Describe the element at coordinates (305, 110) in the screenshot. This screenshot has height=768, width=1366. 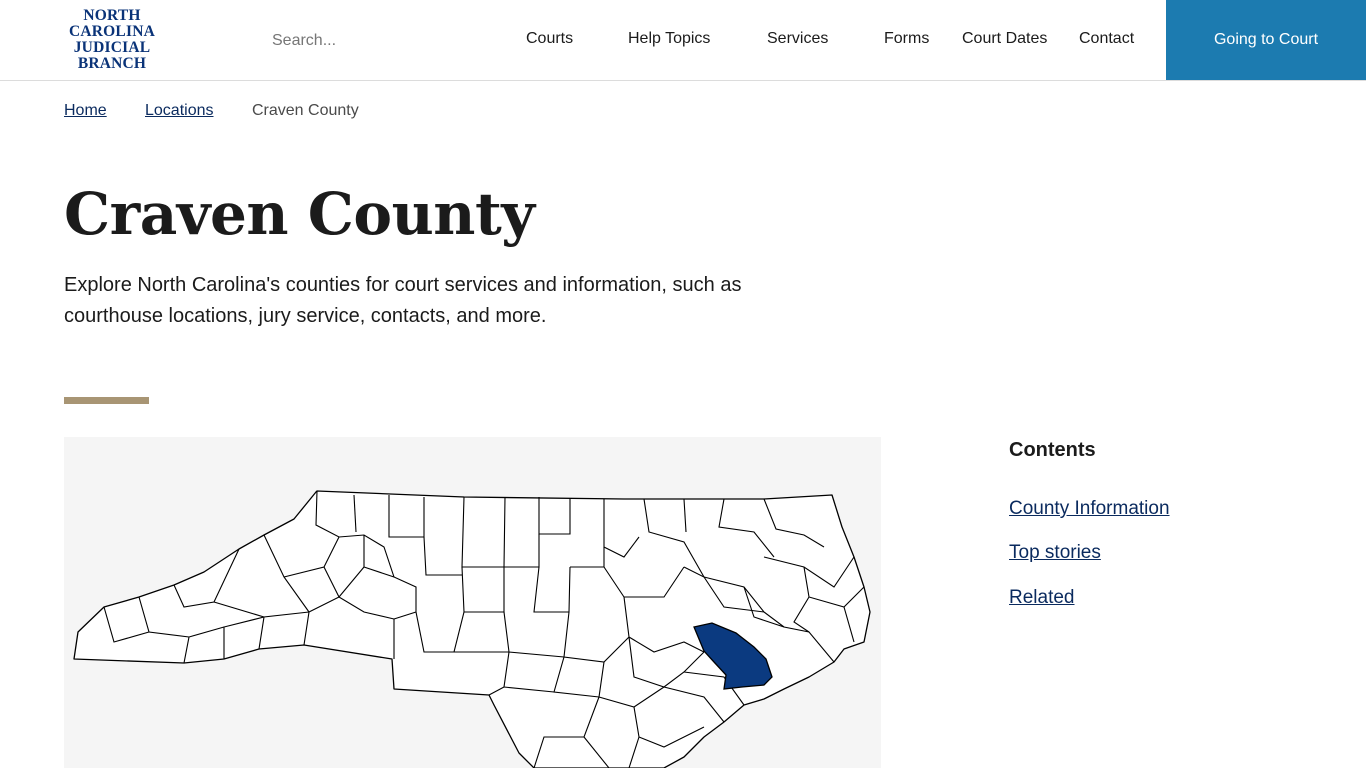
I see `breadcrumb-current: Craven County` at that location.